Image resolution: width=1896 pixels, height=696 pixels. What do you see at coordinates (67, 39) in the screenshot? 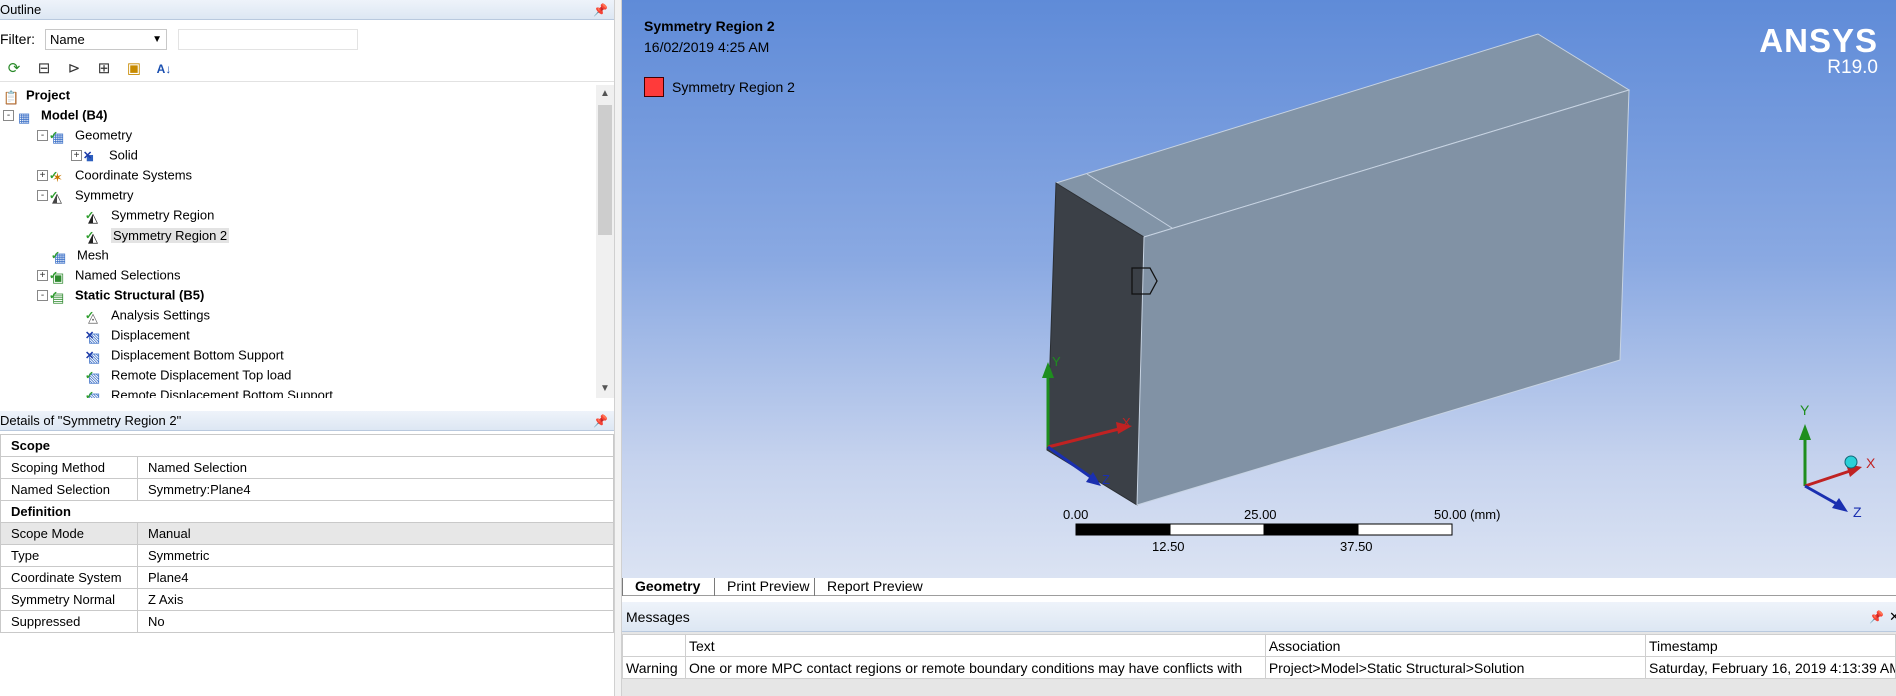
I see `filter-dropdown-value: Name` at bounding box center [67, 39].